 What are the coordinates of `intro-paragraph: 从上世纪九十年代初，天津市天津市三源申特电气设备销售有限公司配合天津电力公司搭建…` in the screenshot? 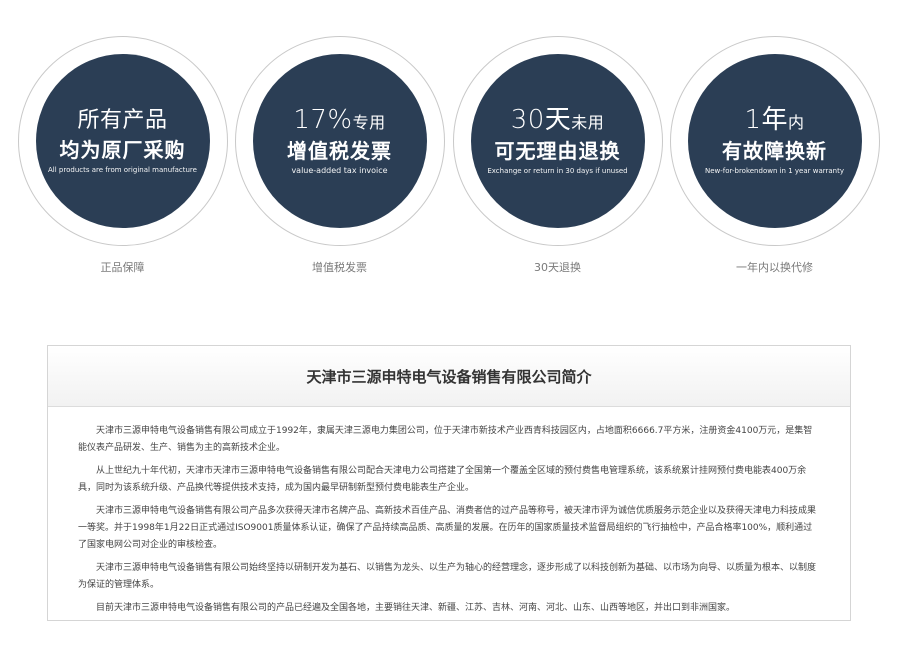 It's located at (442, 479).